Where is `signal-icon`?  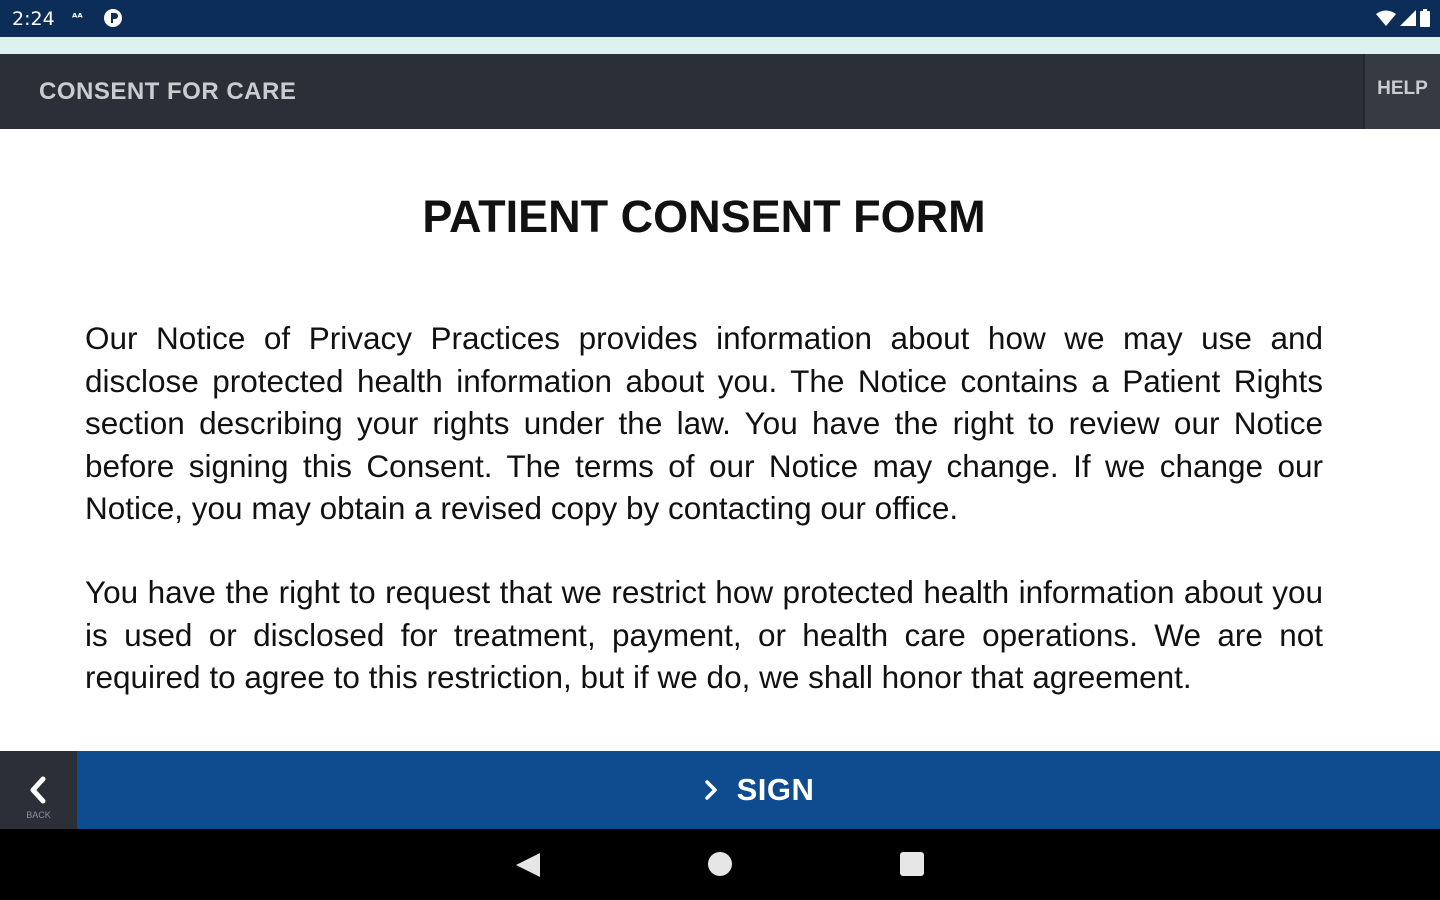
signal-icon is located at coordinates (1408, 18).